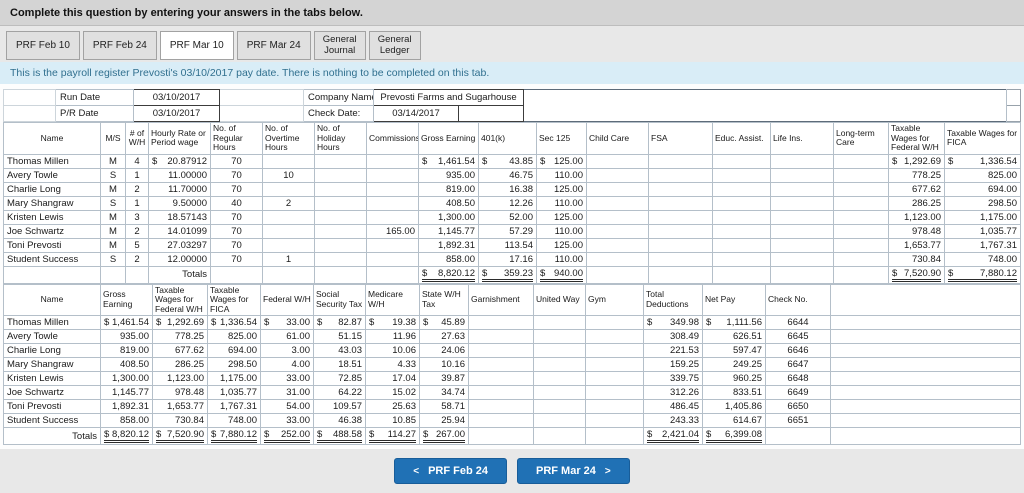  What do you see at coordinates (734, 379) in the screenshot?
I see `cell: 960.25` at bounding box center [734, 379].